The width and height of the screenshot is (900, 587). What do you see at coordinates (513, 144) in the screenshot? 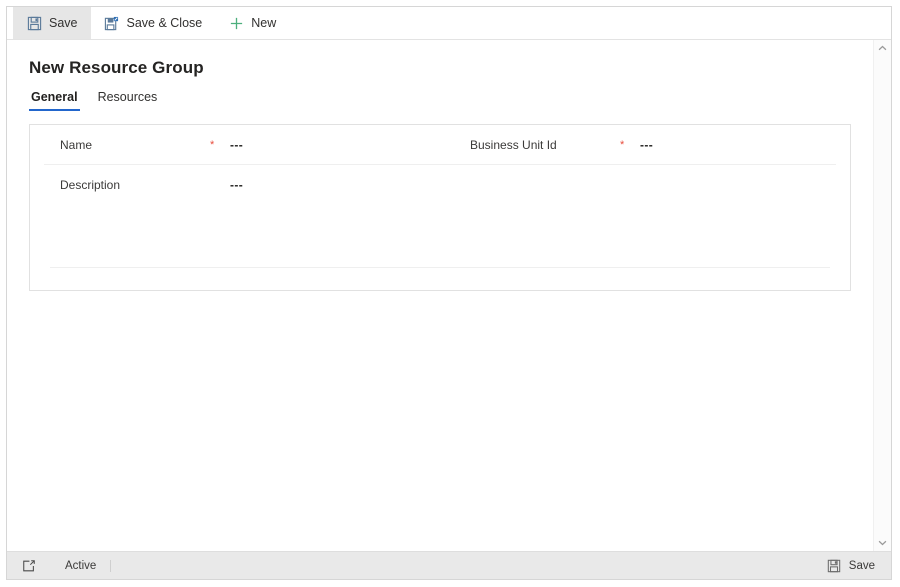
I see `field-business-unit-id-label: Business Unit Id` at bounding box center [513, 144].